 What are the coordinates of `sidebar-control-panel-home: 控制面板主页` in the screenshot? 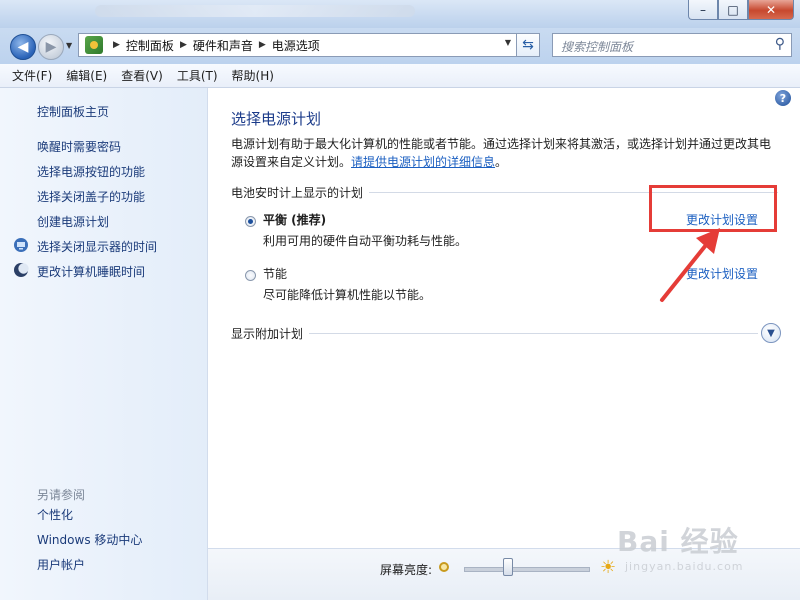 It's located at (73, 111).